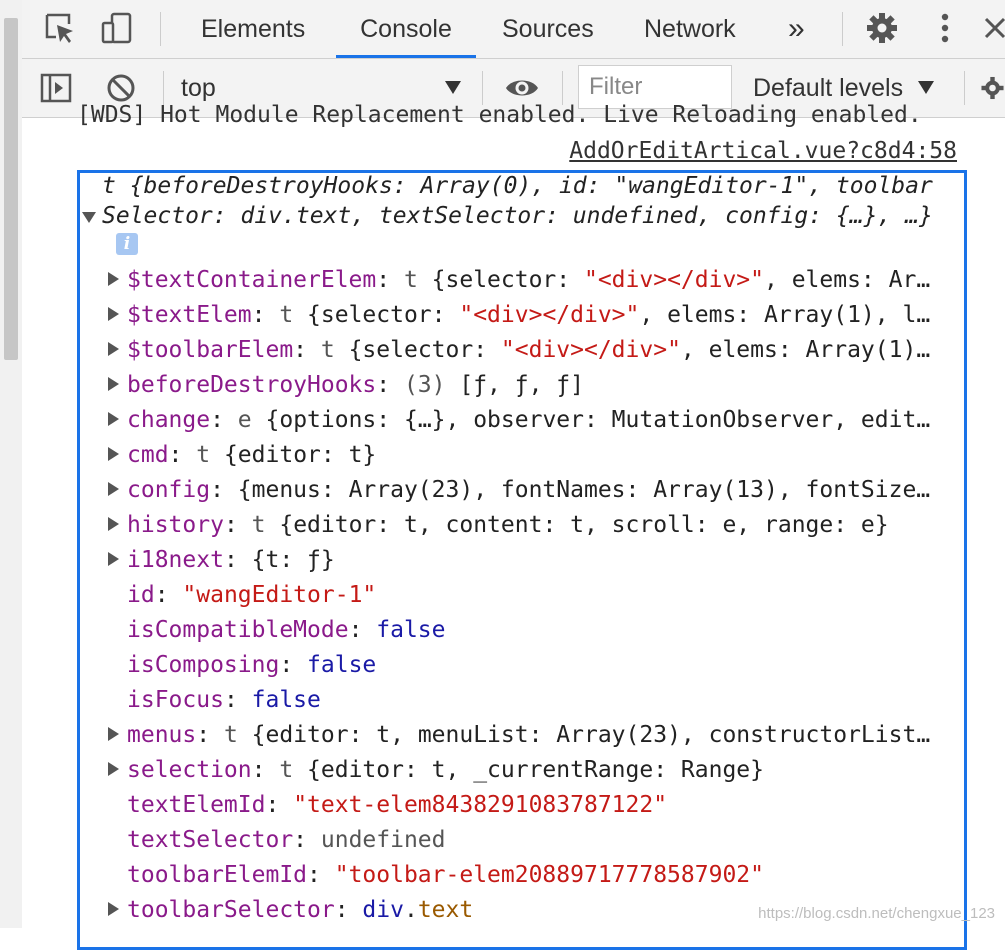 The width and height of the screenshot is (1005, 950). Describe the element at coordinates (169, 420) in the screenshot. I see `property-key: change` at that location.